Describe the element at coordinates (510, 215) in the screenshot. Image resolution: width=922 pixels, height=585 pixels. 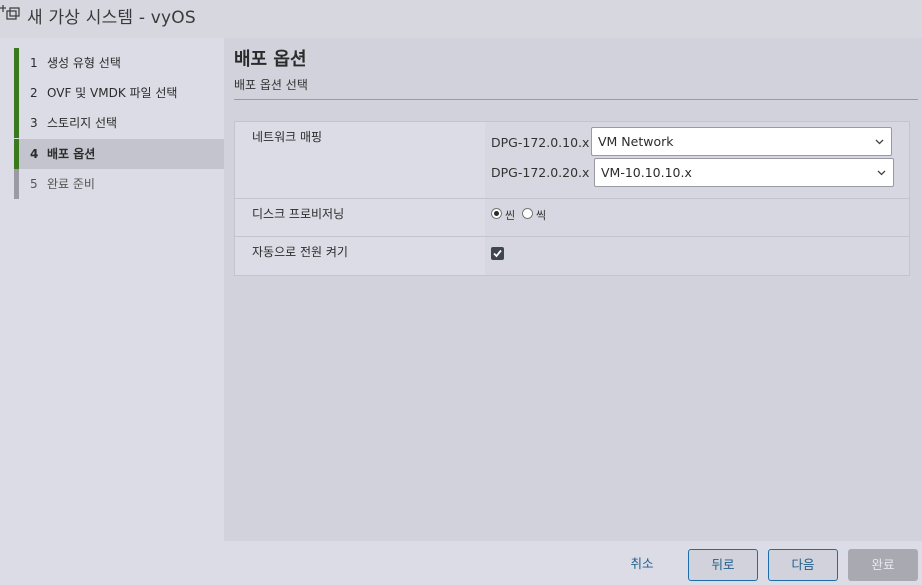
I see `thin-radio-label: 씬` at that location.